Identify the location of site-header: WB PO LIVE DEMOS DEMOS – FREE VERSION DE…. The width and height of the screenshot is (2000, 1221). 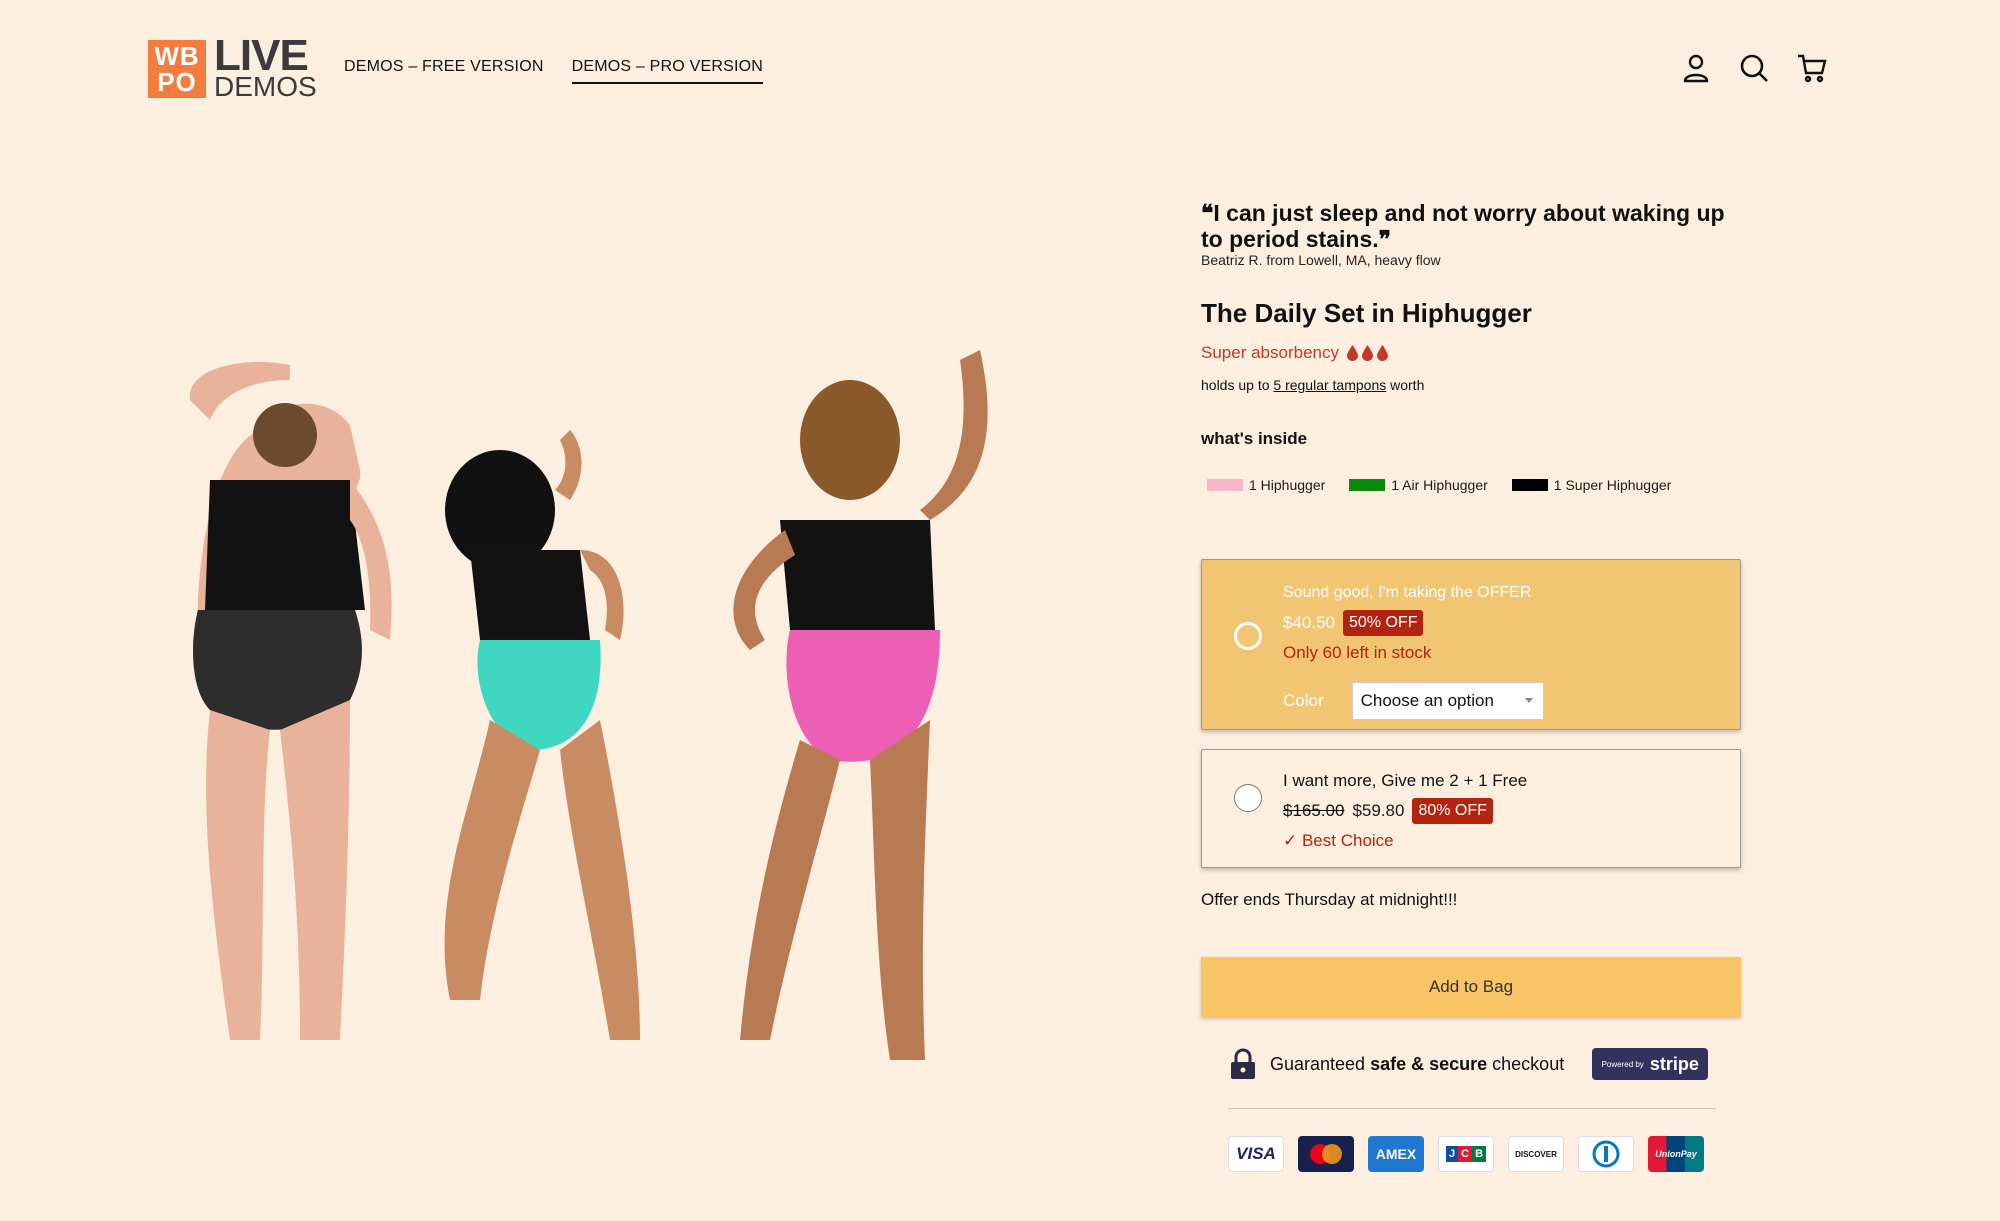
(1000, 70).